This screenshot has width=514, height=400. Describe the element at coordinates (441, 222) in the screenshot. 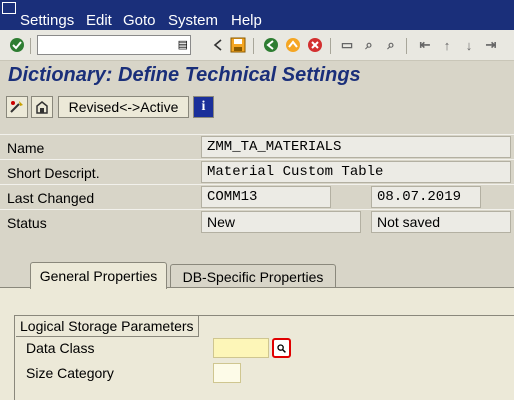

I see `save-status-field: Not saved` at that location.